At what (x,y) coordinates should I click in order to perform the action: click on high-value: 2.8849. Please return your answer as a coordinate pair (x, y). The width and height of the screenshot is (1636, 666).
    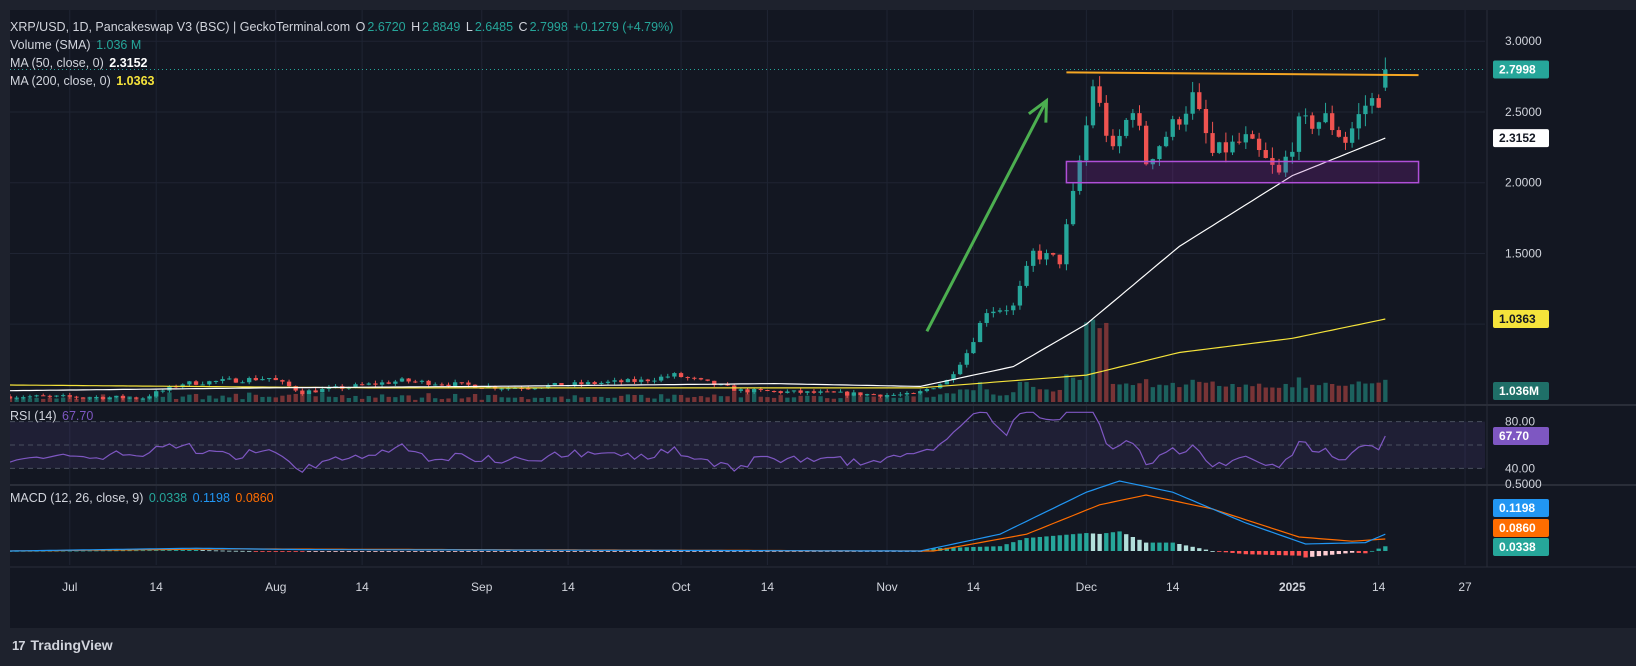
    Looking at the image, I should click on (441, 27).